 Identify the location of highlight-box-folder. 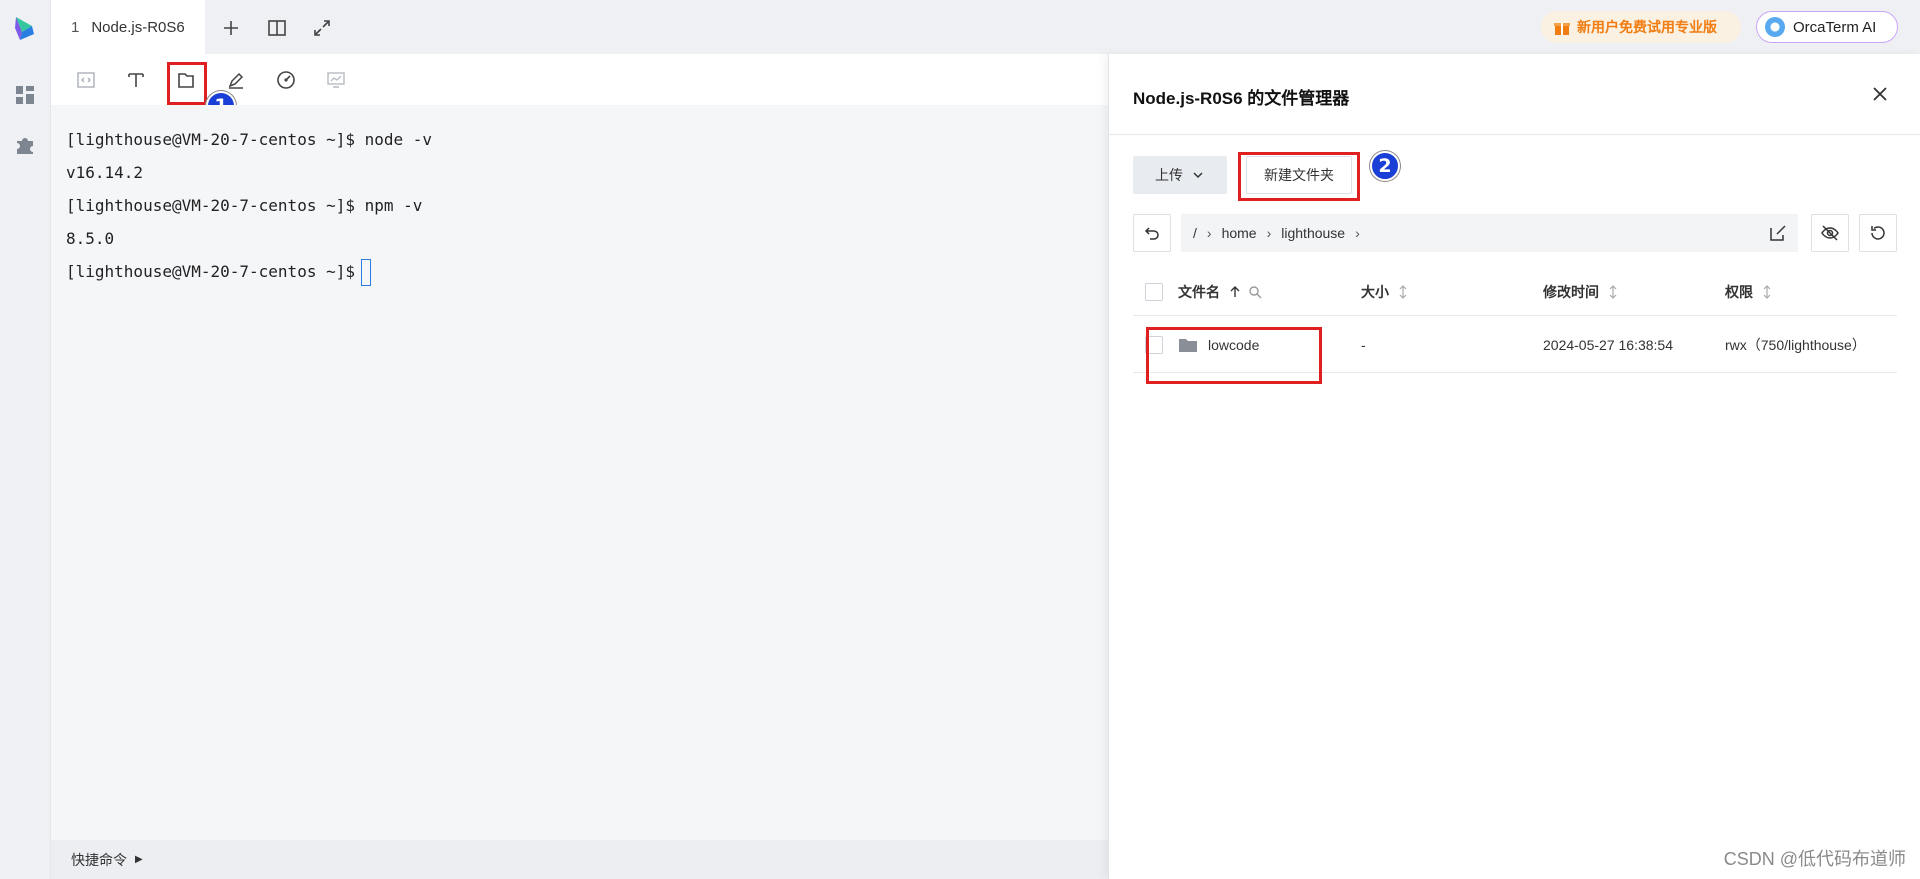
(187, 83).